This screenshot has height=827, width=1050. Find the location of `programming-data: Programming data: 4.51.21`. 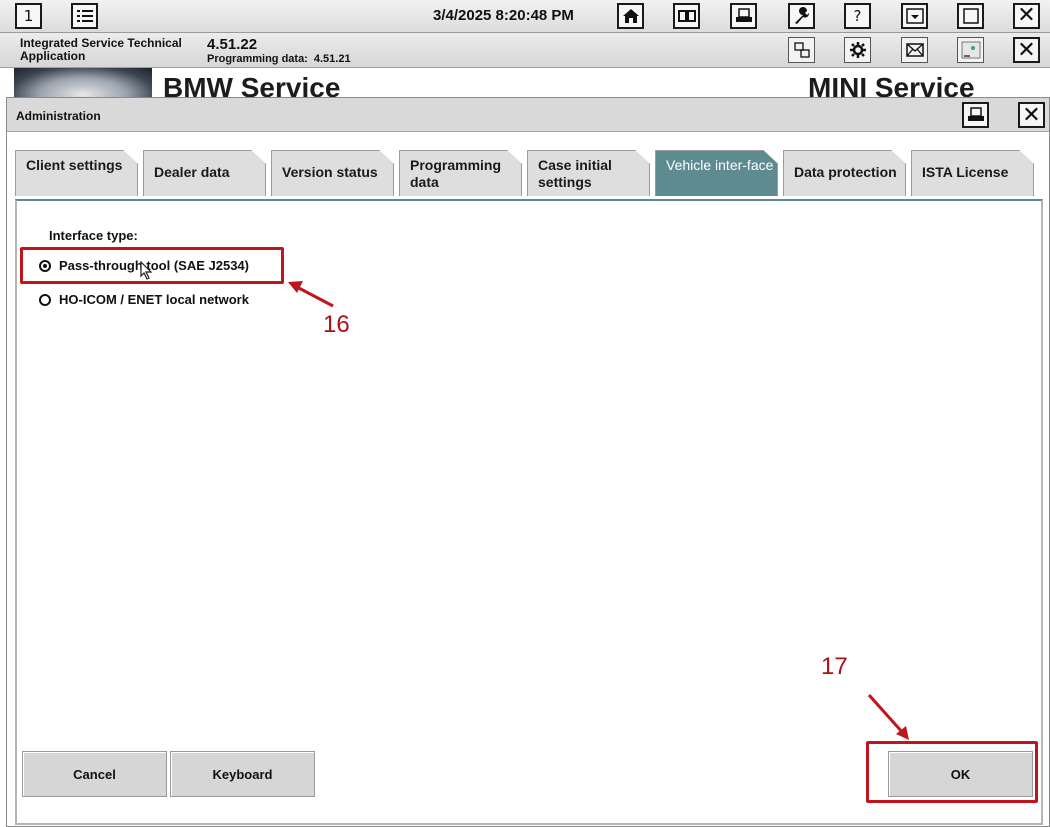

programming-data: Programming data: 4.51.21 is located at coordinates (279, 59).